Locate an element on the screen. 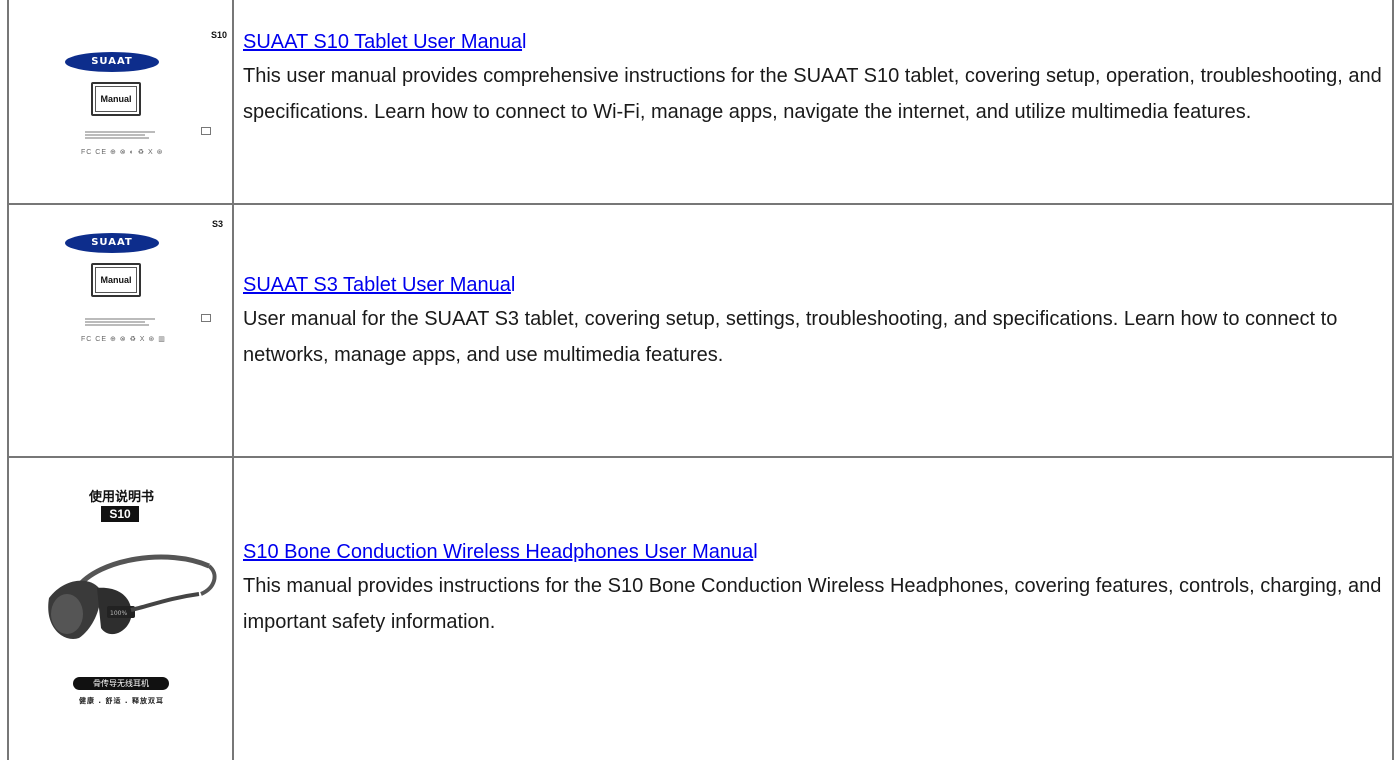 This screenshot has width=1396, height=760. thumbnail-cell: 使用说明书 S10 100% 骨传导无线耳机 健康 . 舒适 . 释放双耳 is located at coordinates (121, 609).